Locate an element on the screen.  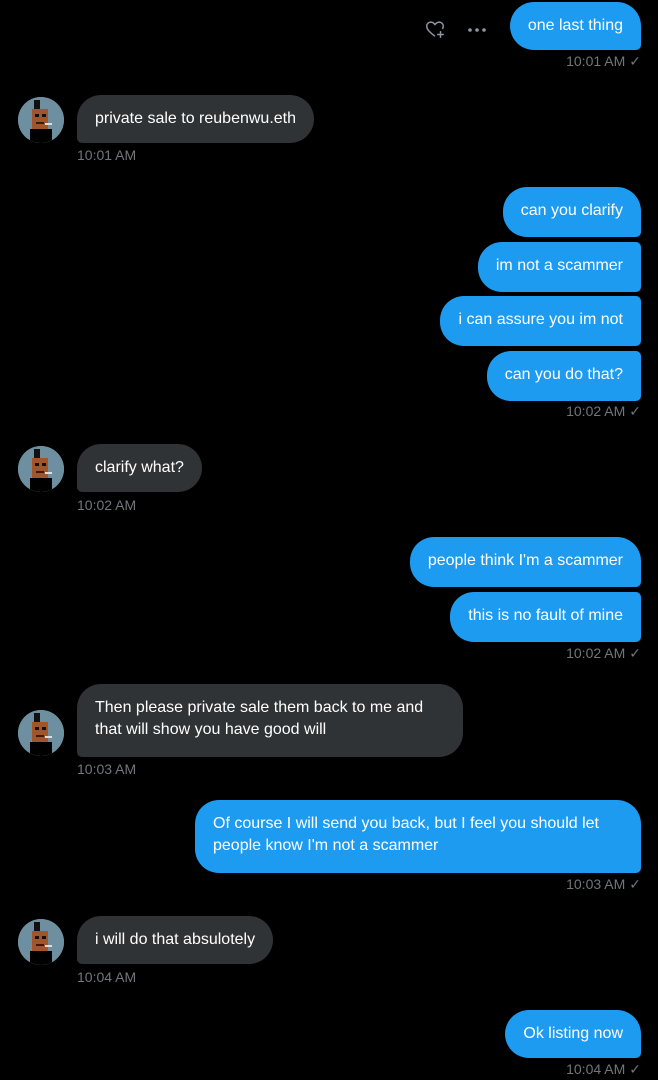
message-bubble-sent: Ok listing now is located at coordinates (573, 1034).